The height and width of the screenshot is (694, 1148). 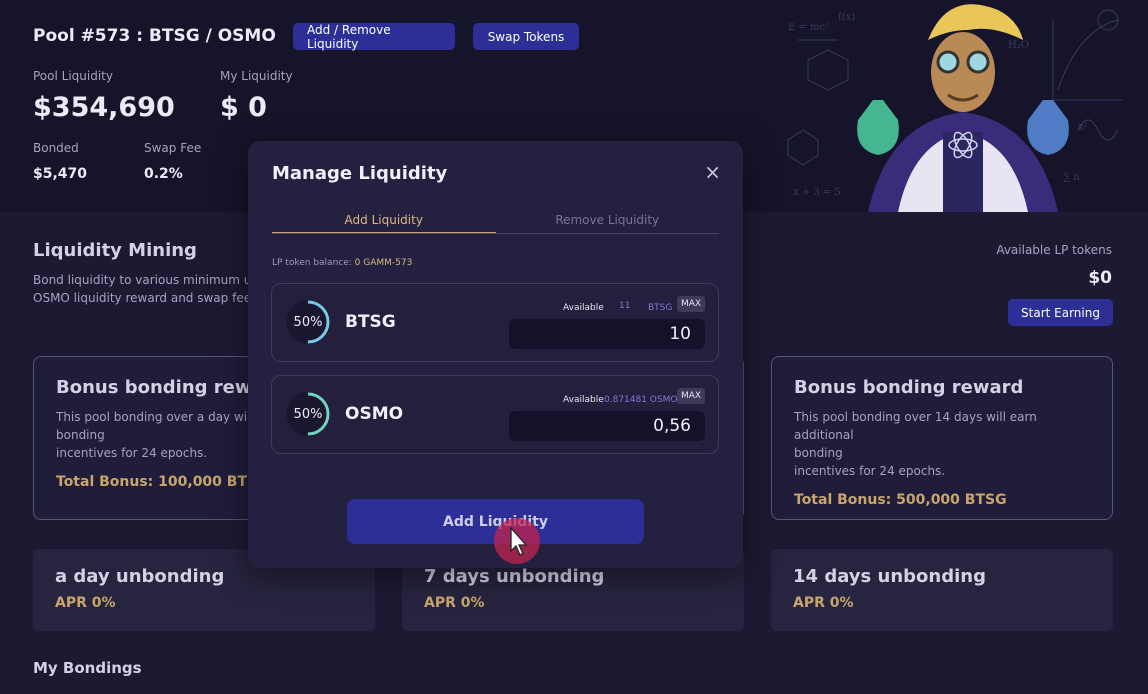 I want to click on tab-remove-liquidity: Remove Liquidity, so click(x=608, y=223).